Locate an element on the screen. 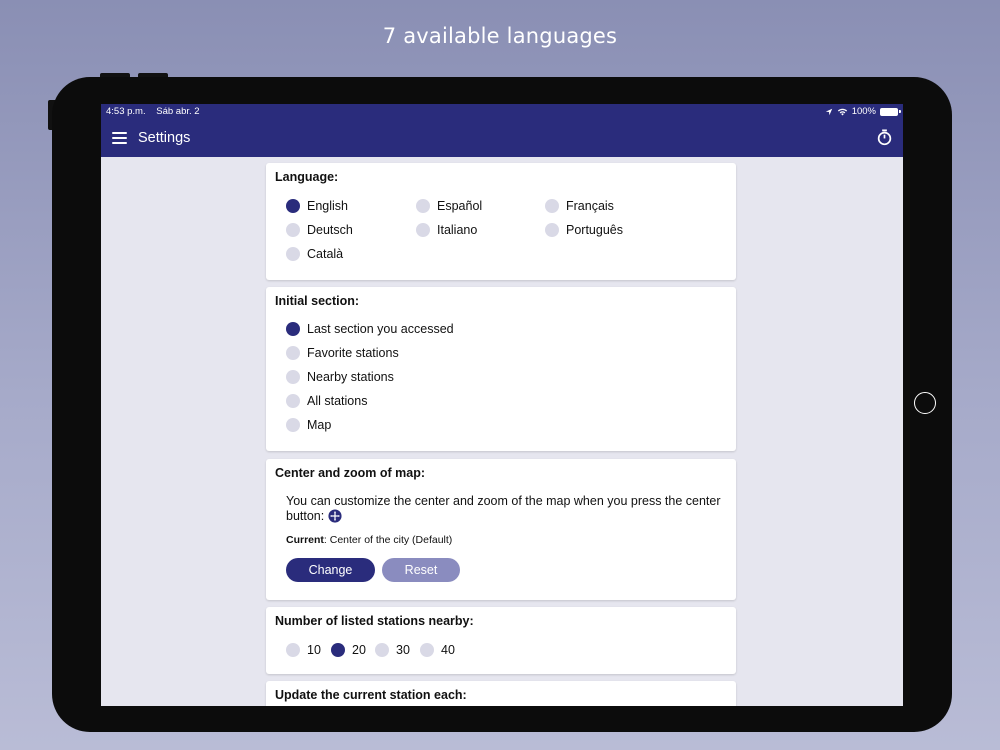 The height and width of the screenshot is (750, 1000). crosshair-icon is located at coordinates (335, 515).